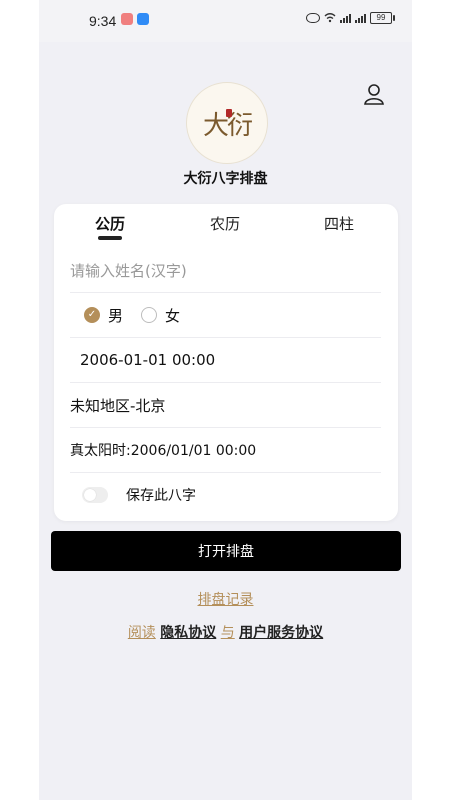 The height and width of the screenshot is (800, 450). Describe the element at coordinates (227, 123) in the screenshot. I see `app-logo: 大衍` at that location.